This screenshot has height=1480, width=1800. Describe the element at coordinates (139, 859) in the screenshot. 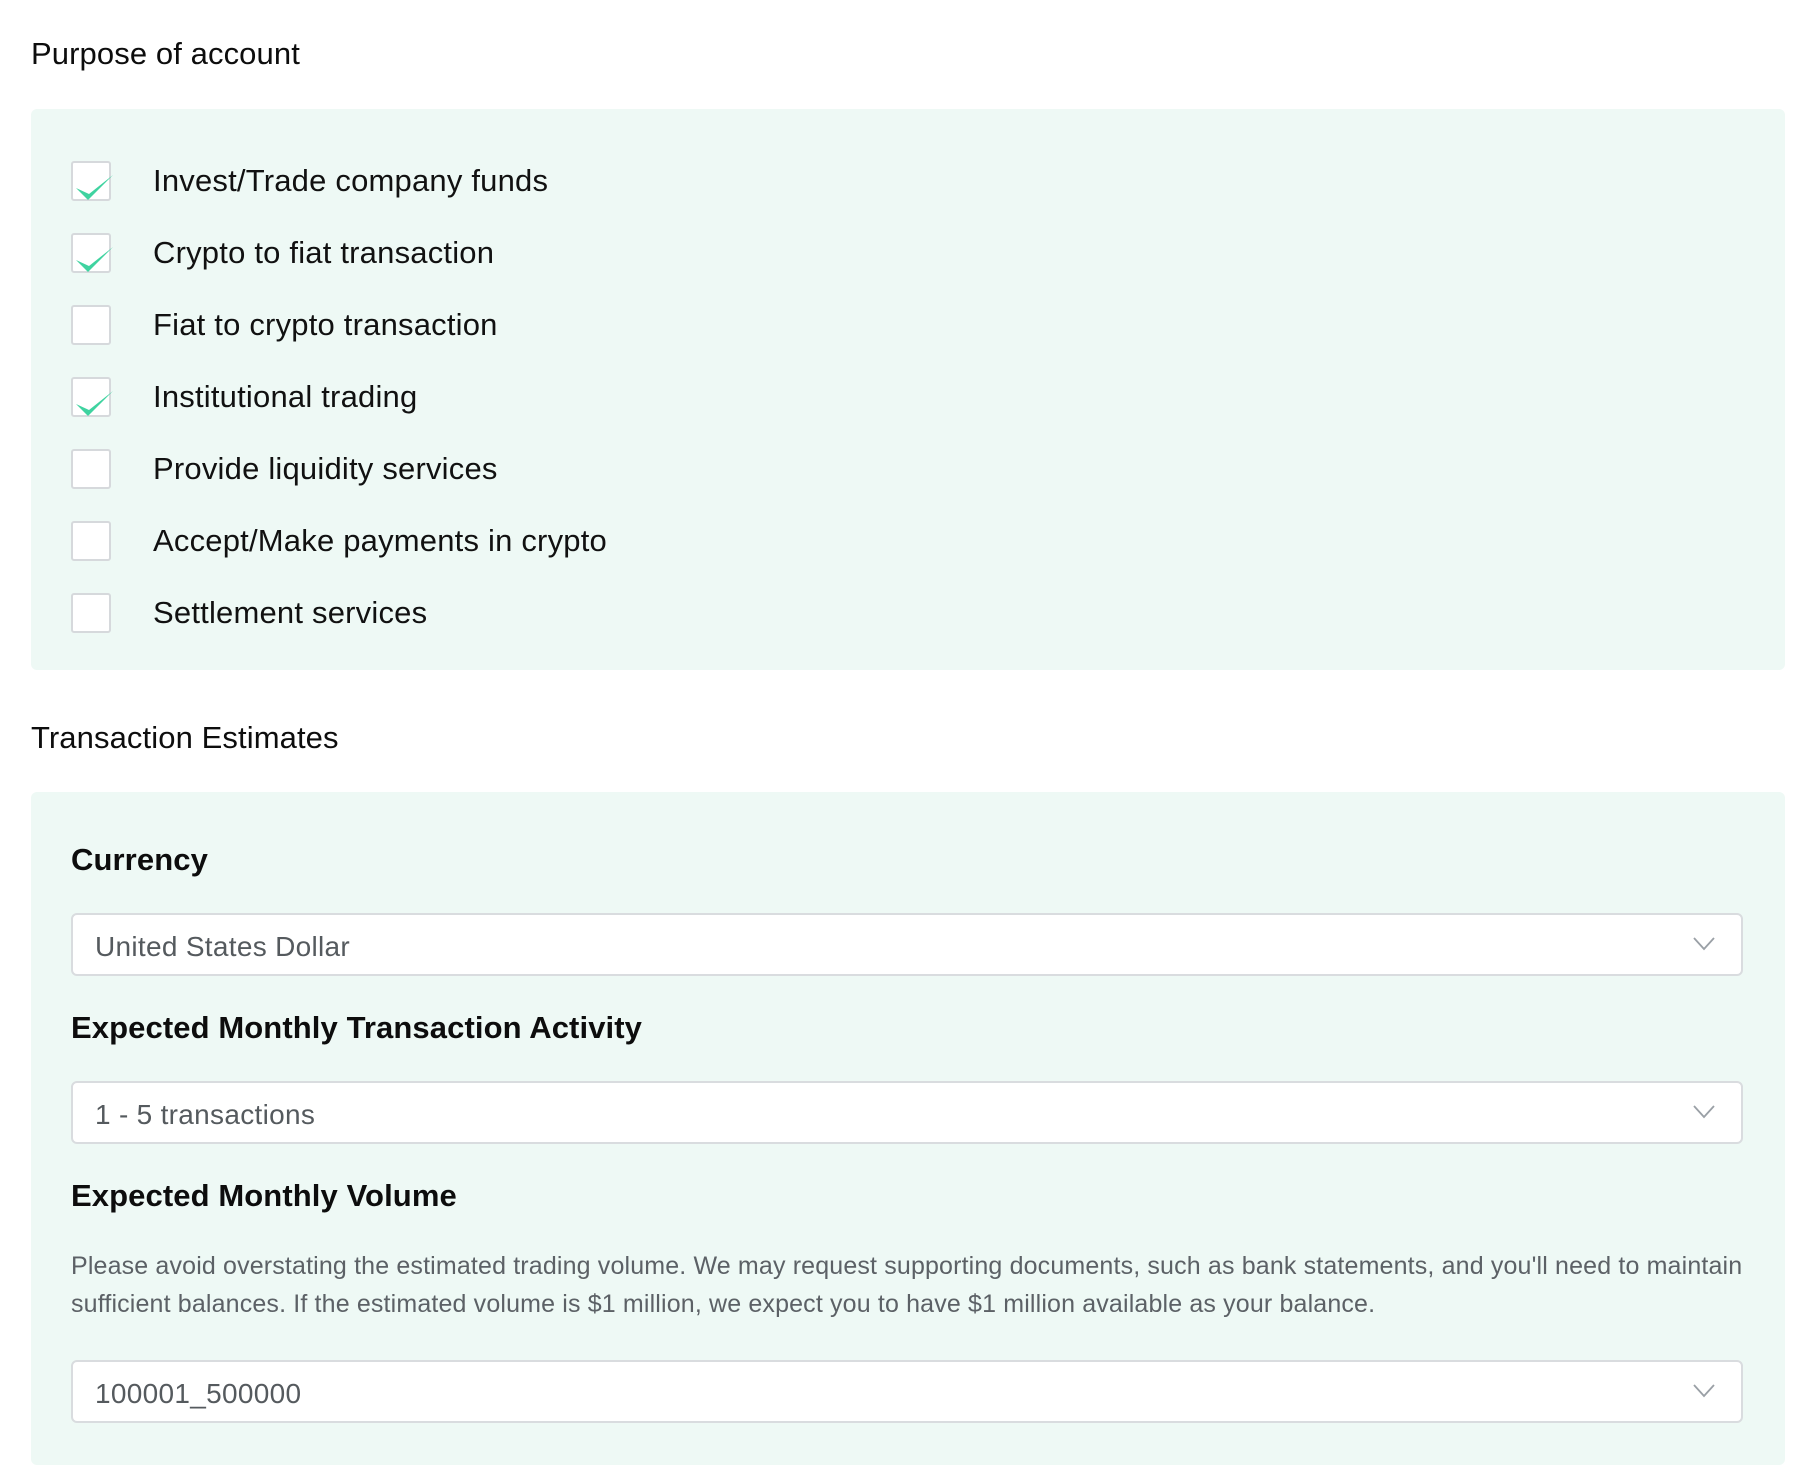

I see `currency-label: Currency` at that location.